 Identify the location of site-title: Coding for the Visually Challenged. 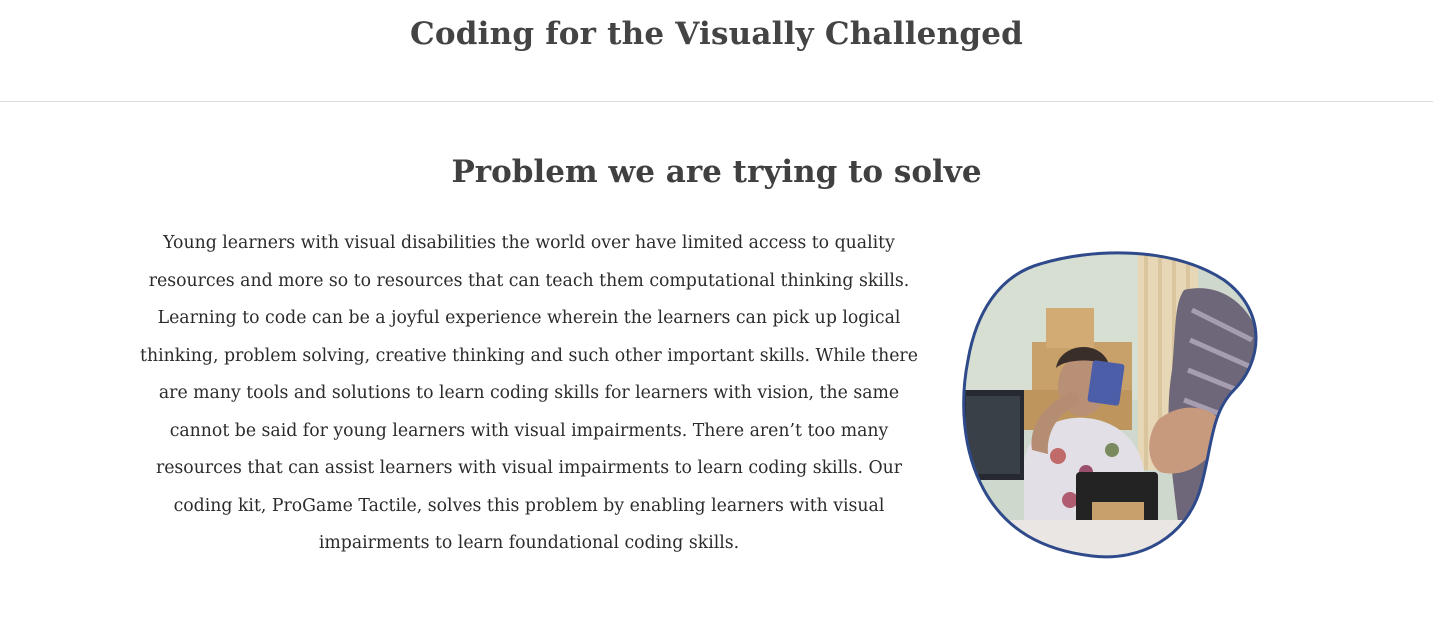
(716, 34).